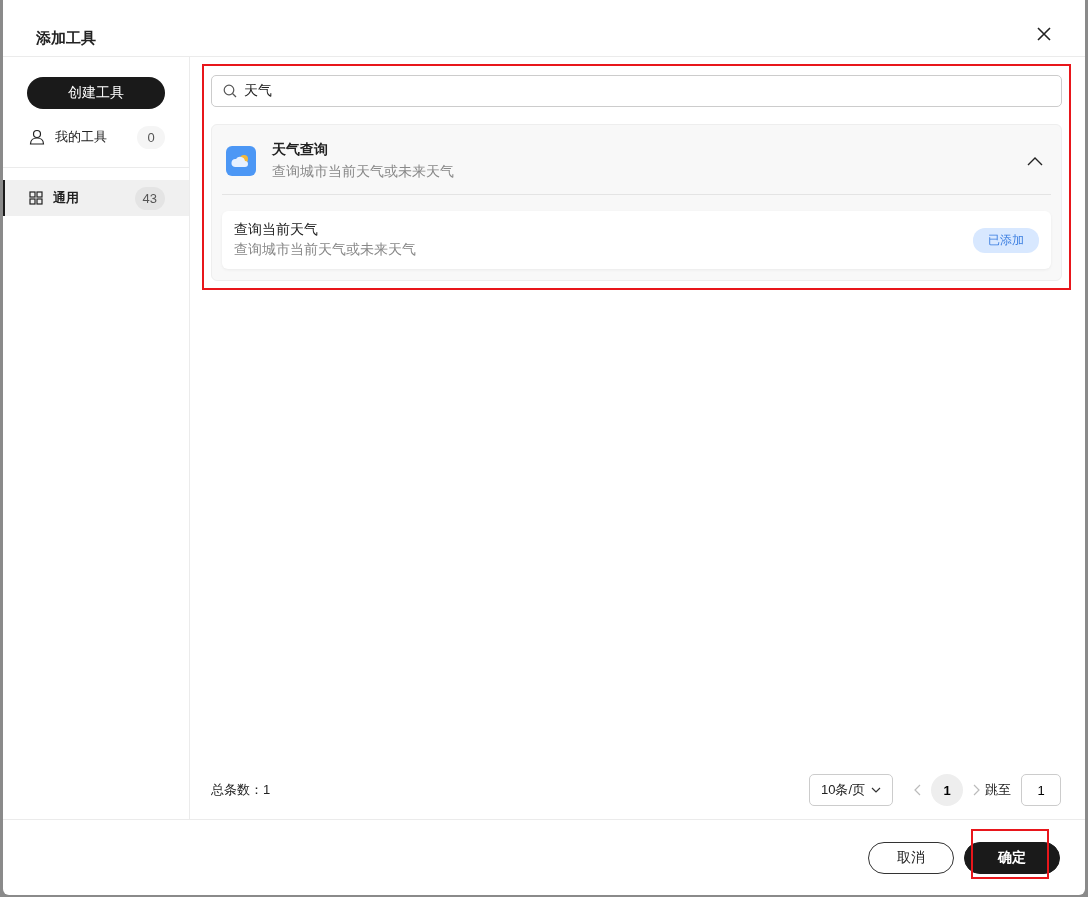 The width and height of the screenshot is (1088, 897). Describe the element at coordinates (300, 150) in the screenshot. I see `group-title: 天气查询` at that location.